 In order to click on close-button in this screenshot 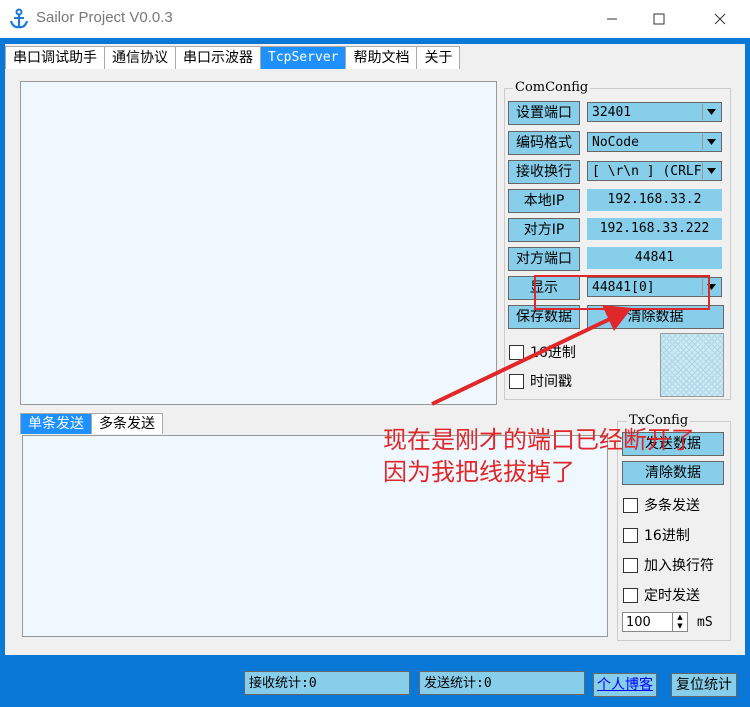, I will do `click(720, 19)`.